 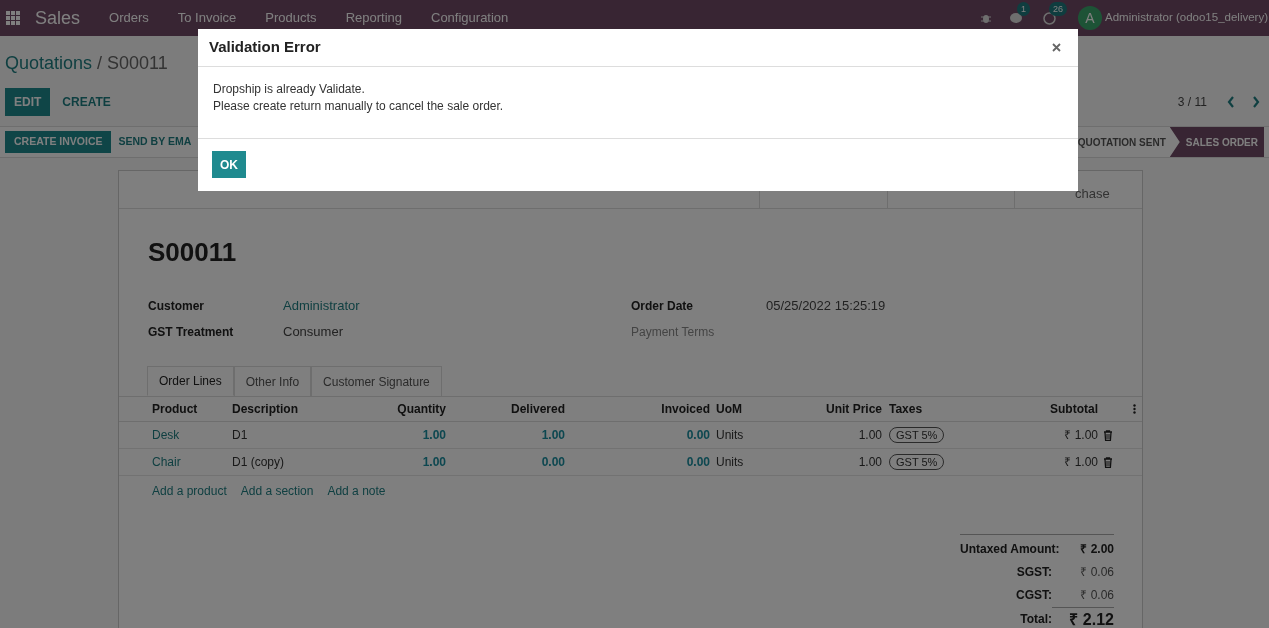 I want to click on total-label: Total:, so click(x=1036, y=619).